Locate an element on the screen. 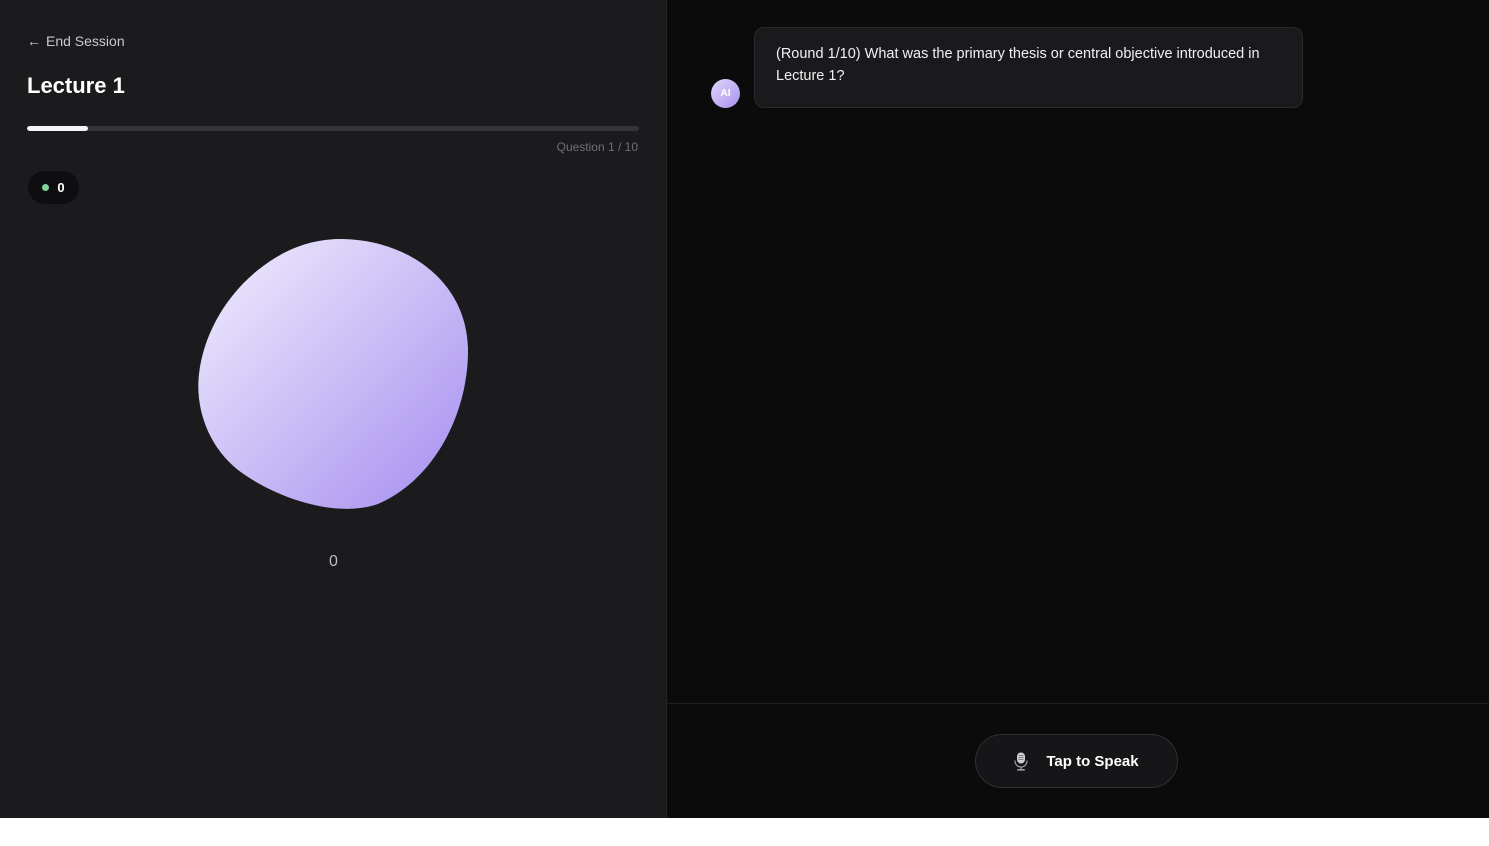 The image size is (1489, 846). end-session-button: ← End Session is located at coordinates (76, 41).